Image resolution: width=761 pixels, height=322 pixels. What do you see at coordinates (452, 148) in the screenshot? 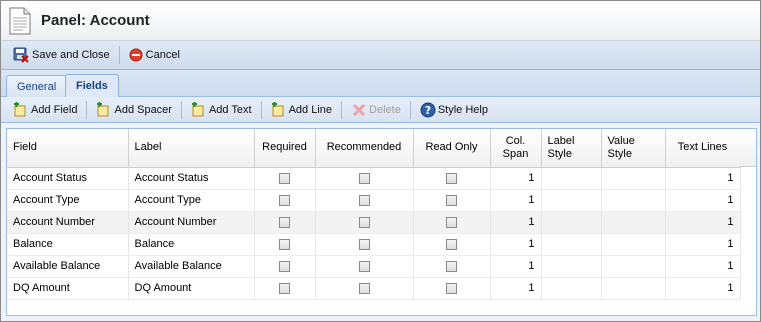
I see `column-header-read-only: Read Only` at bounding box center [452, 148].